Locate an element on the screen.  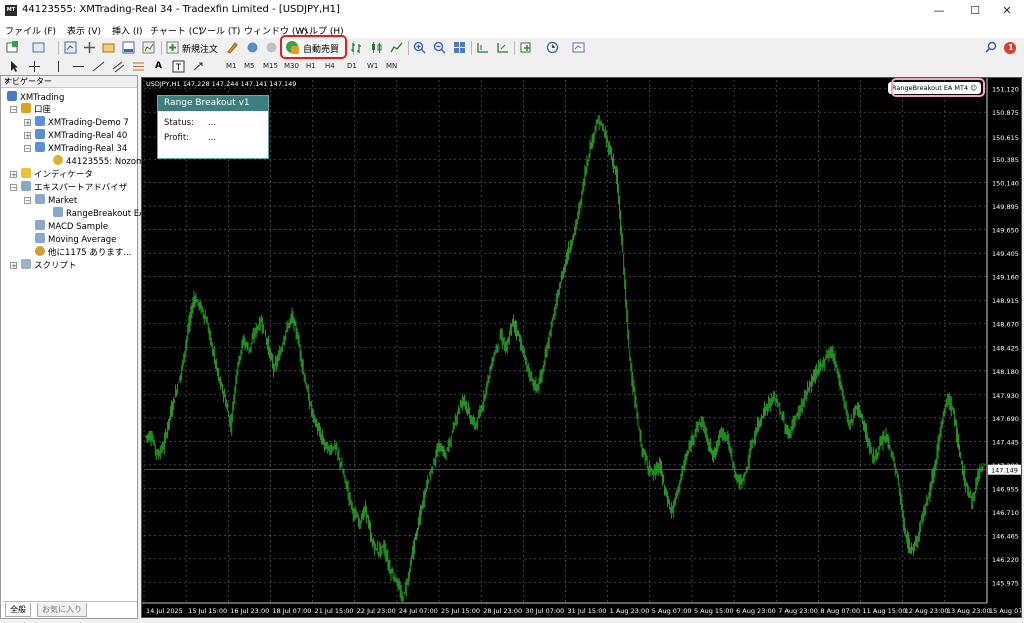
text-label-icon is located at coordinates (178, 66).